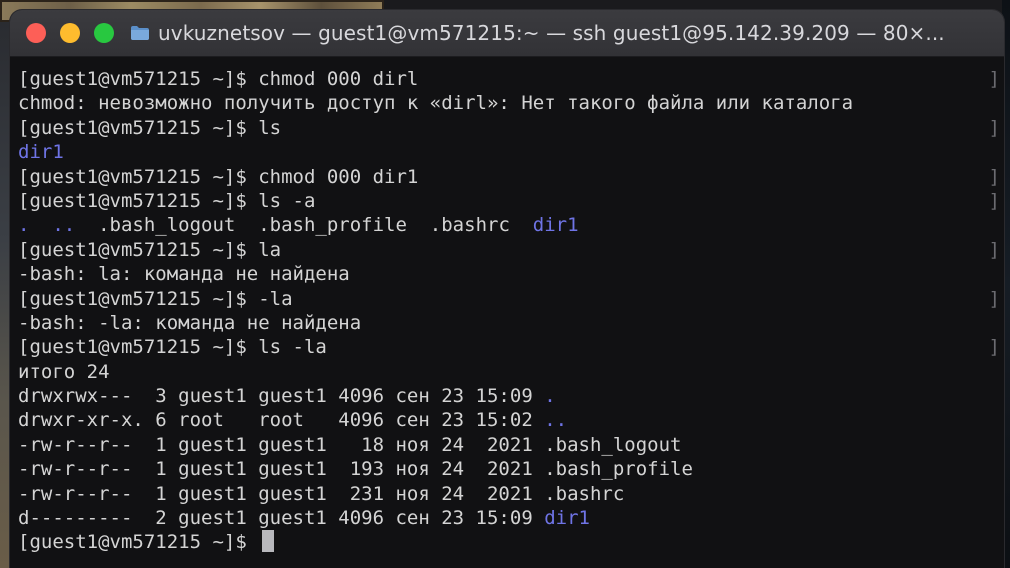 The width and height of the screenshot is (1010, 568). What do you see at coordinates (150, 249) in the screenshot?
I see `line-text: [guest1@vm571215 ~]$ la` at bounding box center [150, 249].